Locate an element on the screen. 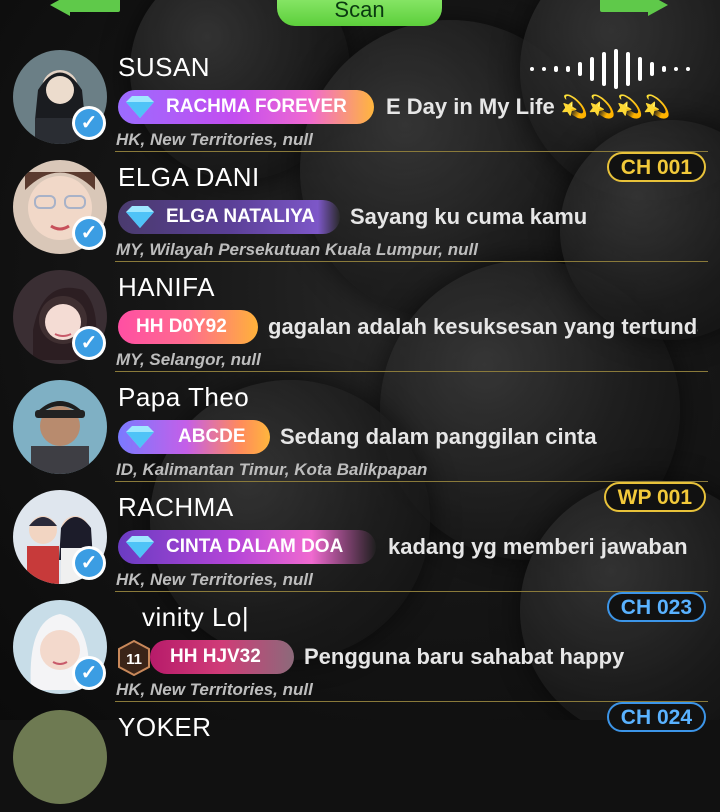  user-badge-label: HH HJV32 is located at coordinates (215, 656).